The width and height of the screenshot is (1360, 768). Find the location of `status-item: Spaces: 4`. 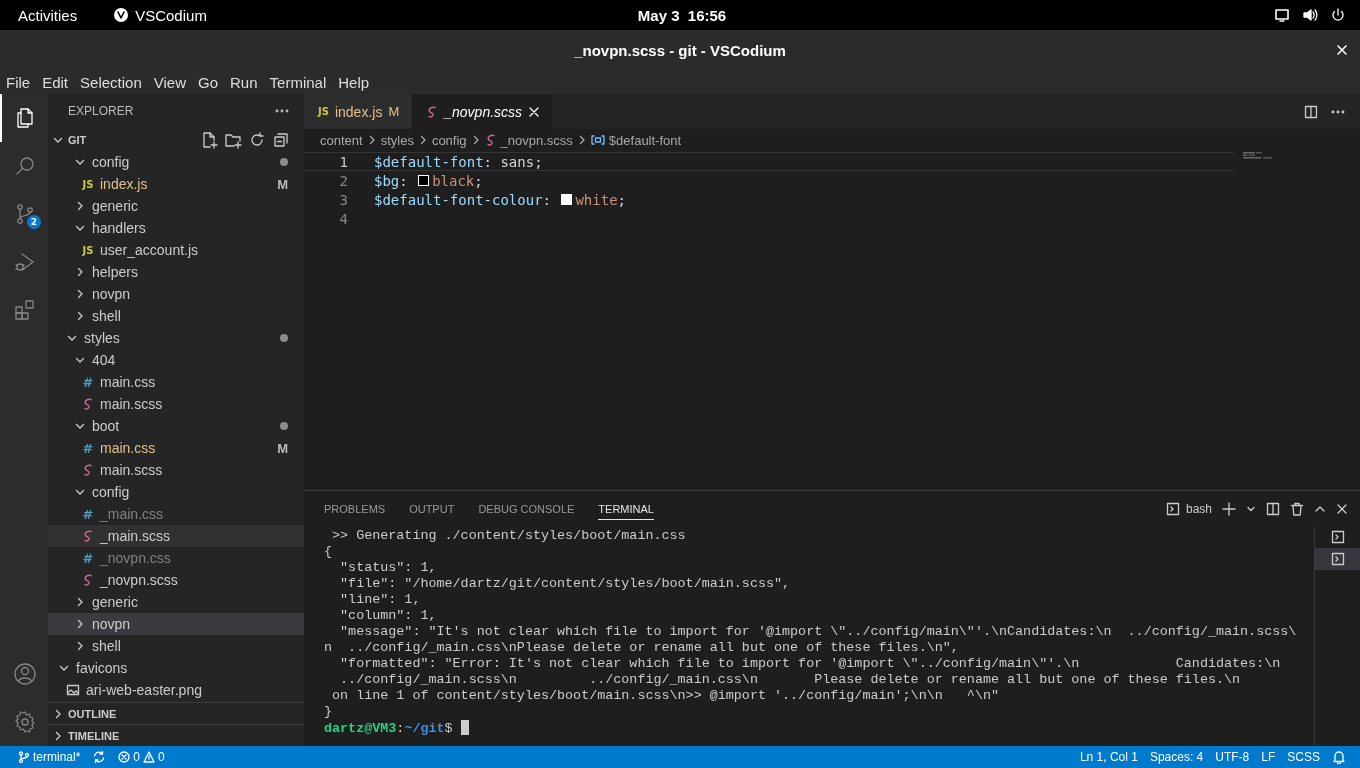

status-item: Spaces: 4 is located at coordinates (1176, 757).